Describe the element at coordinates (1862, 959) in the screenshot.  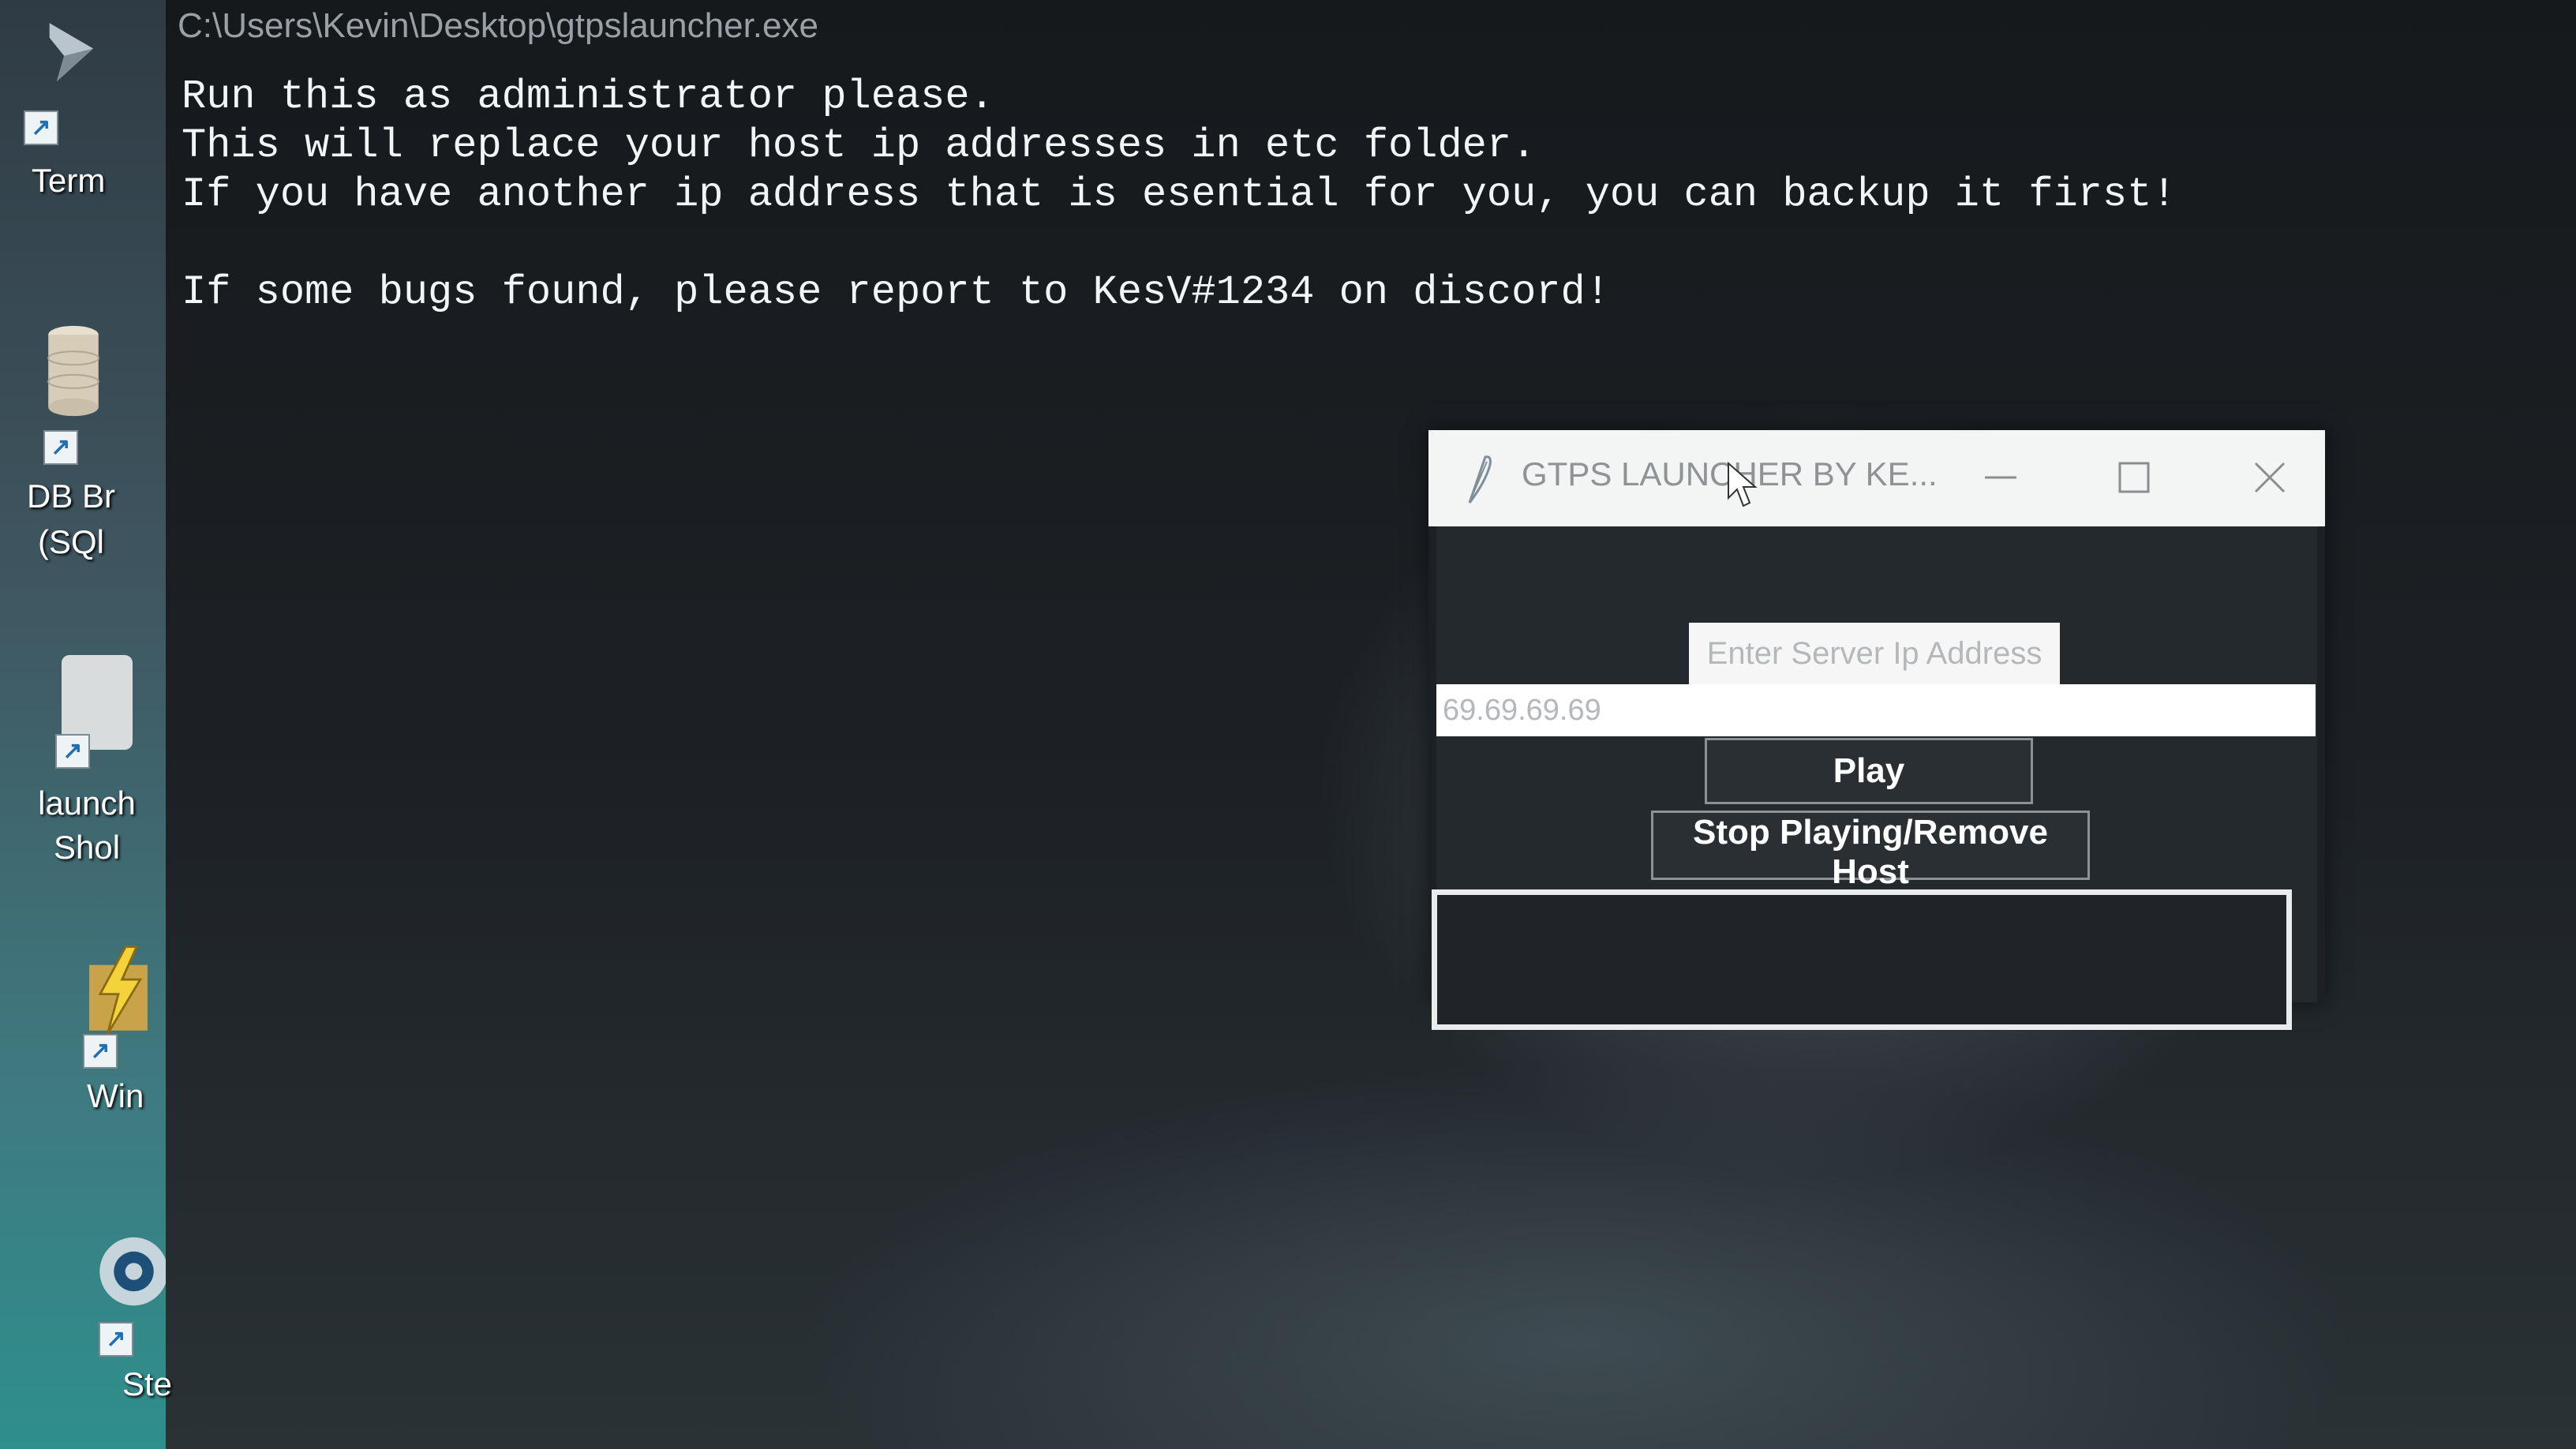
I see `output-box` at that location.